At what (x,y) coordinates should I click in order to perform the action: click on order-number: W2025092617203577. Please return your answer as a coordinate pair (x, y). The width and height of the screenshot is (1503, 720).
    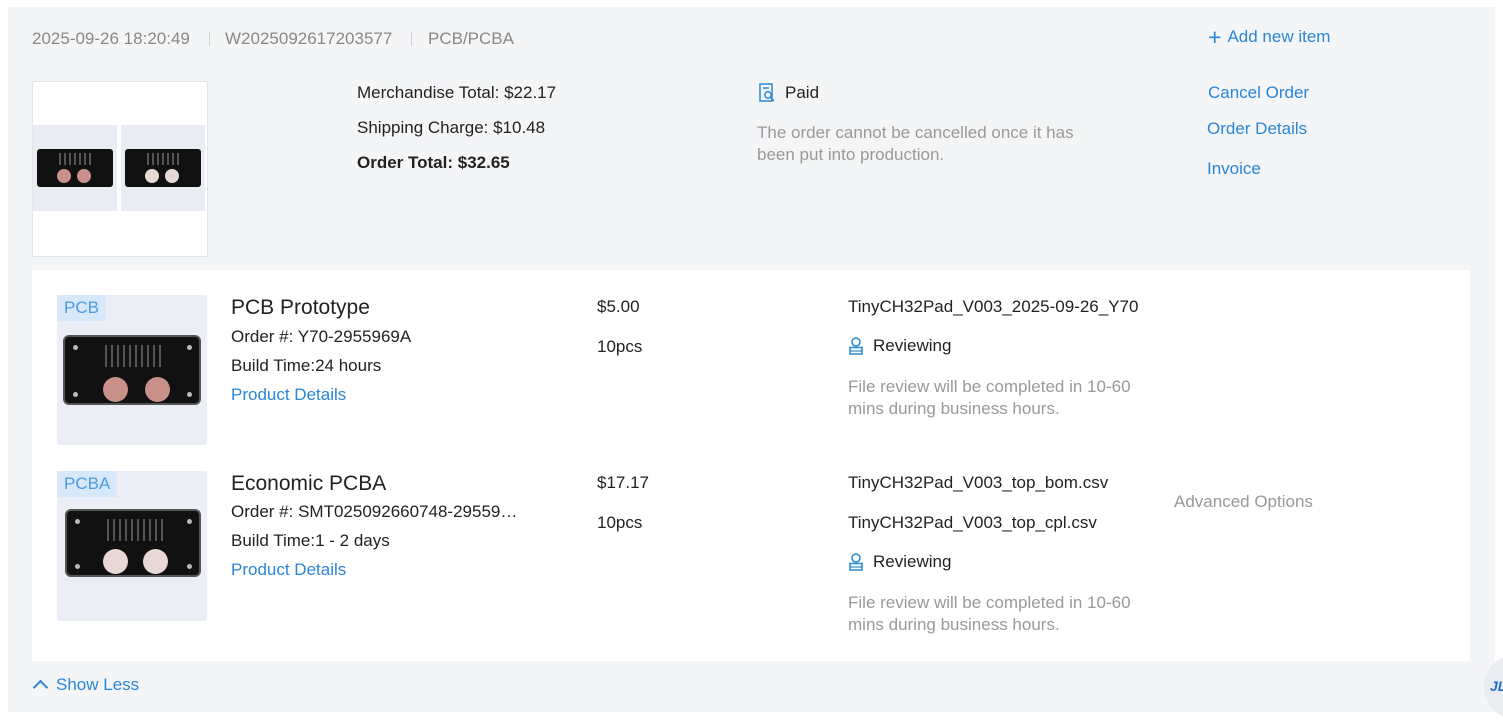
    Looking at the image, I should click on (309, 38).